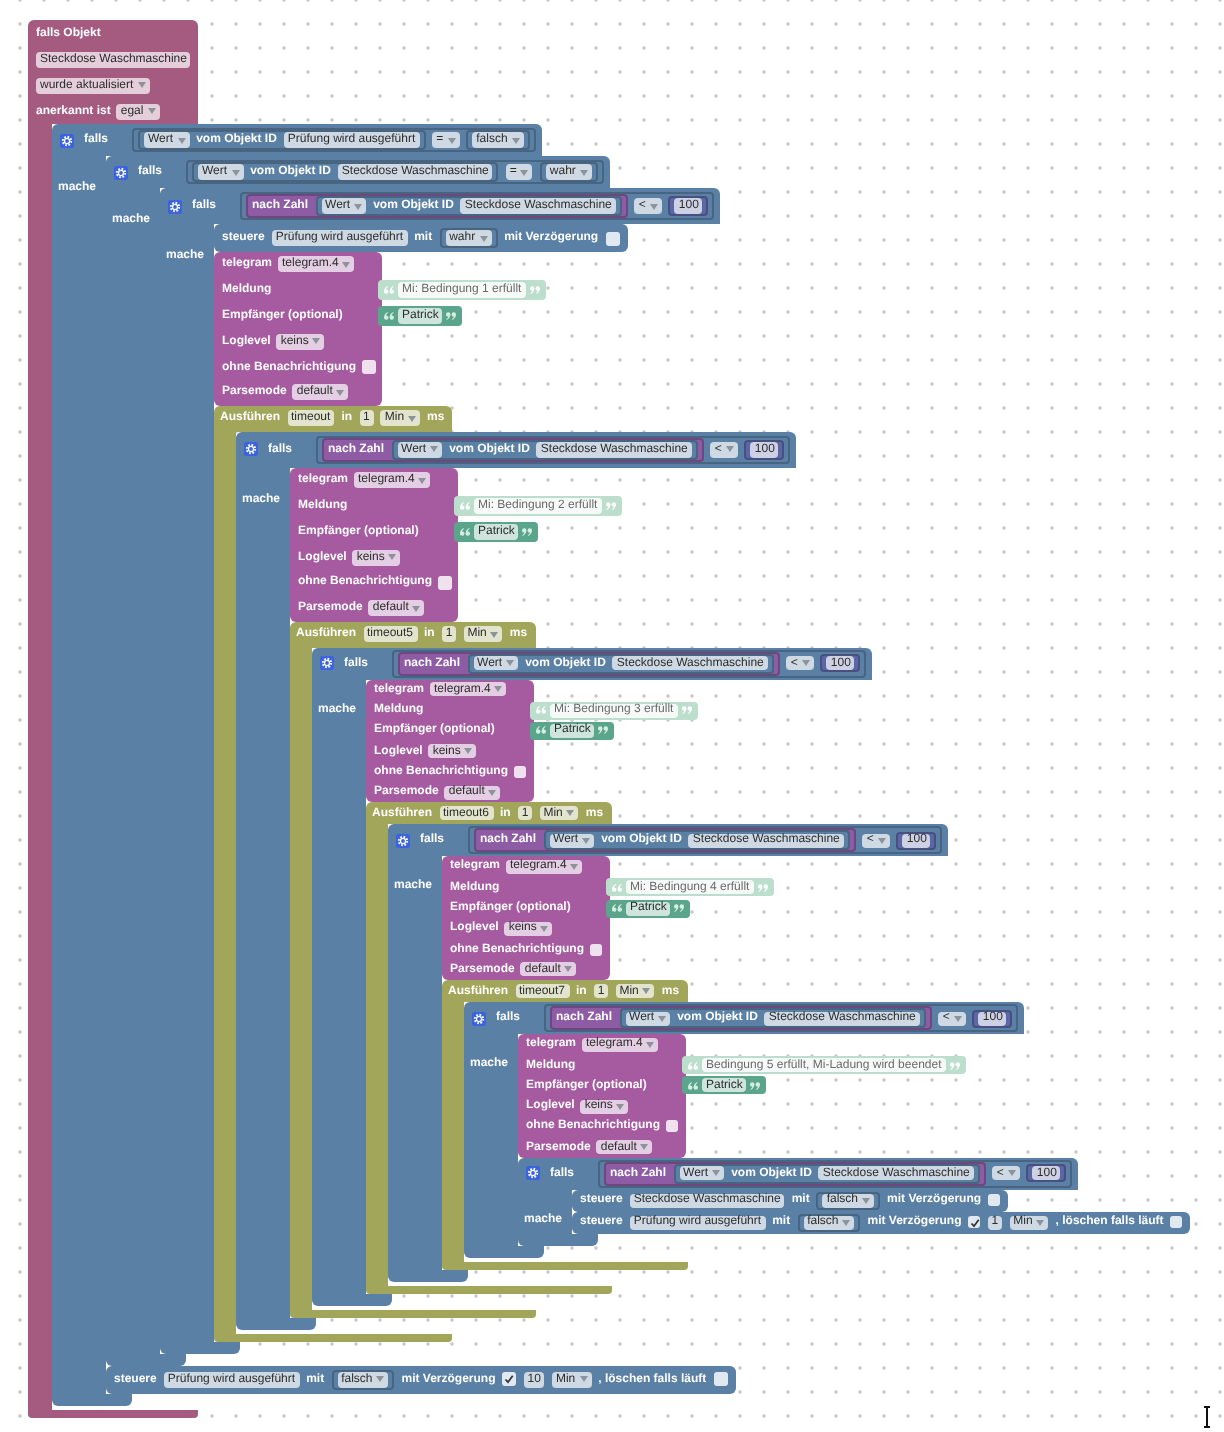 The width and height of the screenshot is (1224, 1432). I want to click on text-cursor-icon, so click(1207, 1417).